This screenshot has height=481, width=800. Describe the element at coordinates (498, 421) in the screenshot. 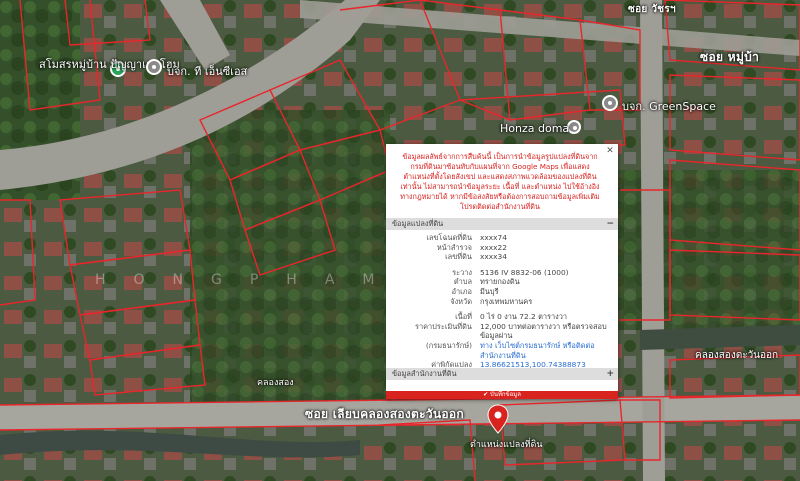

I see `land-parcel-marker-icon` at that location.